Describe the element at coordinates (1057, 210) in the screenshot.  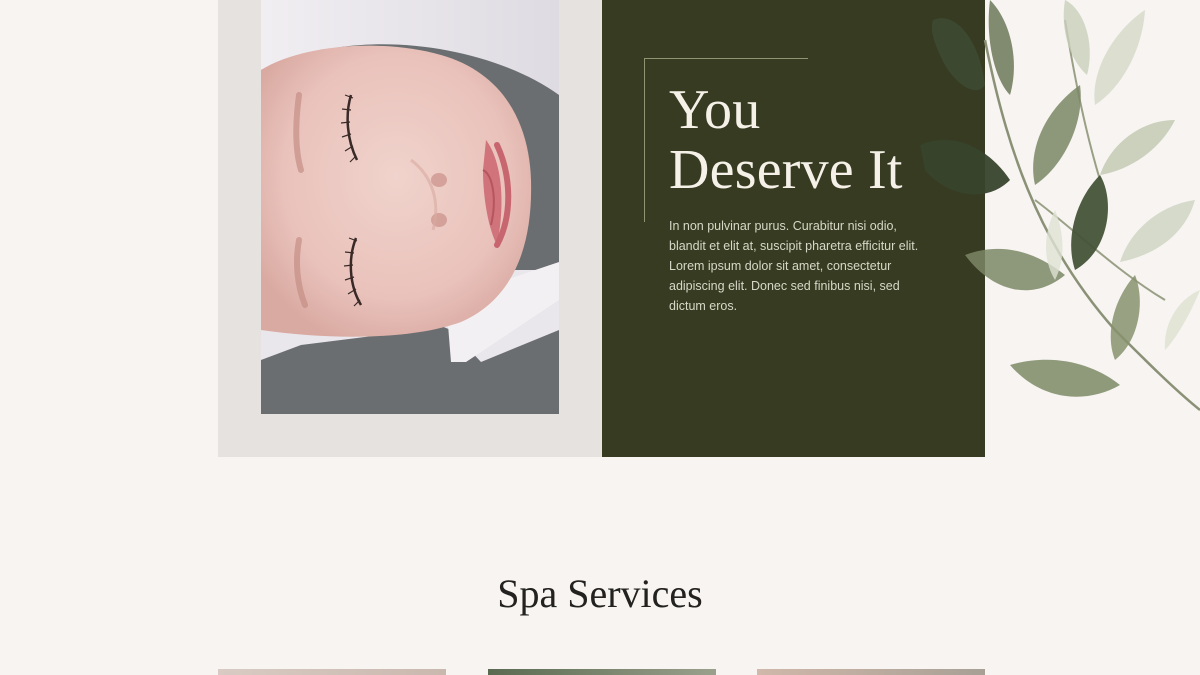
I see `watercolor-leaves-decoration` at that location.